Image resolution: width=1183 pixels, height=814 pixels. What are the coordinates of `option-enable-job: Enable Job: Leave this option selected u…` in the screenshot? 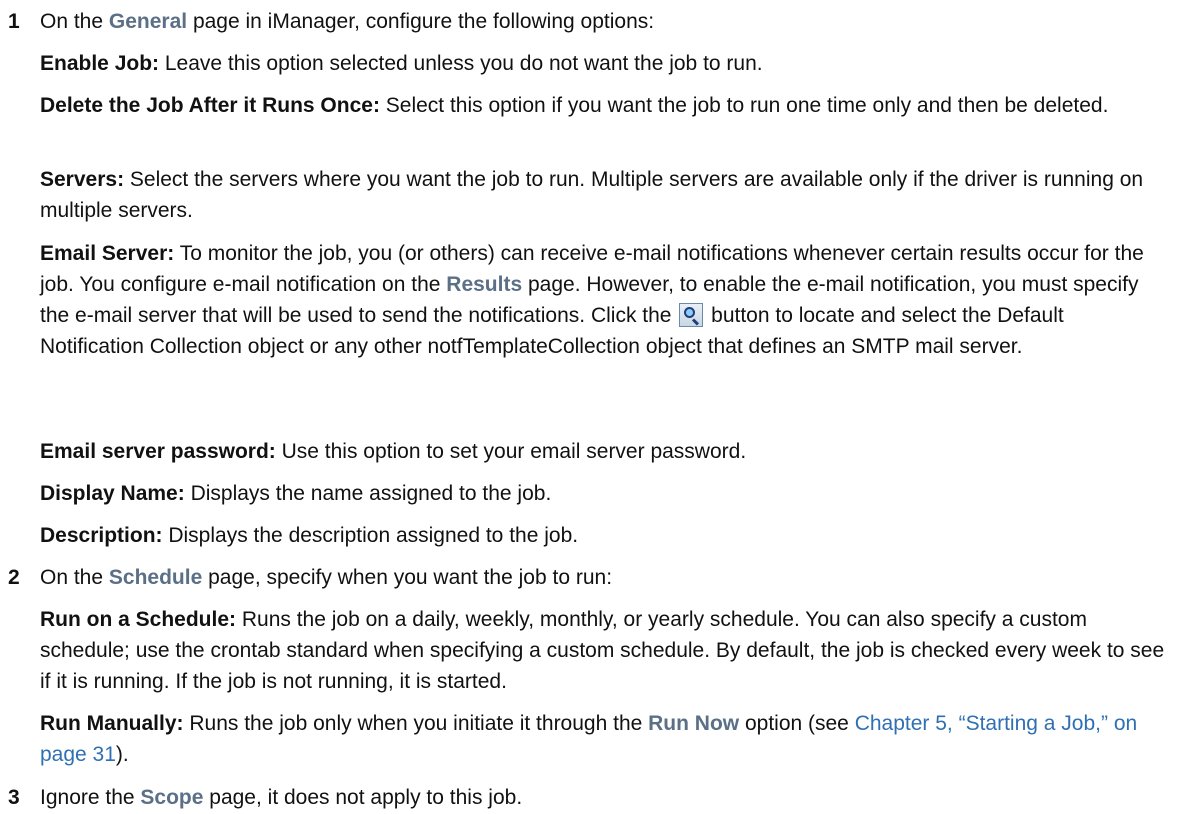 It's located at (606, 63).